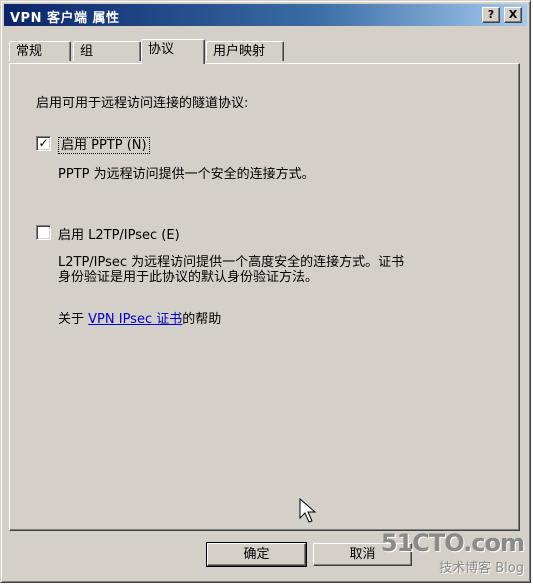 This screenshot has width=533, height=585. Describe the element at coordinates (513, 15) in the screenshot. I see `close-button: X` at that location.